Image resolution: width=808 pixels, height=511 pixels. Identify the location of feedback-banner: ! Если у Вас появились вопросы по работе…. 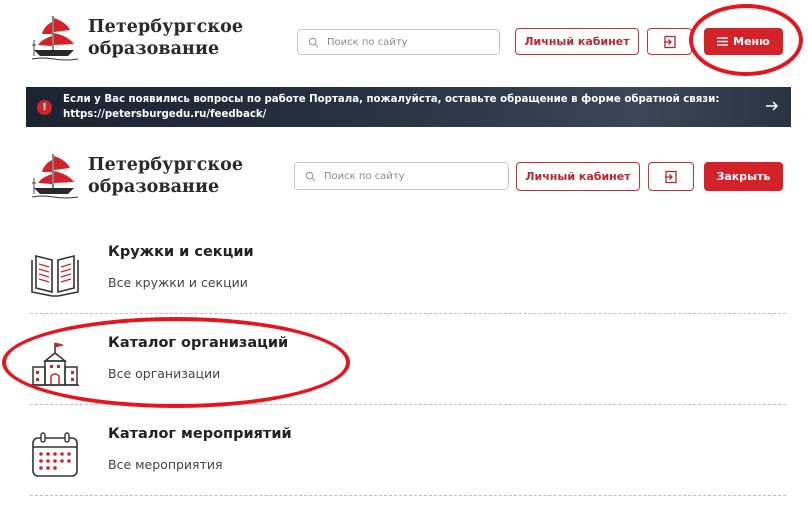
(408, 107).